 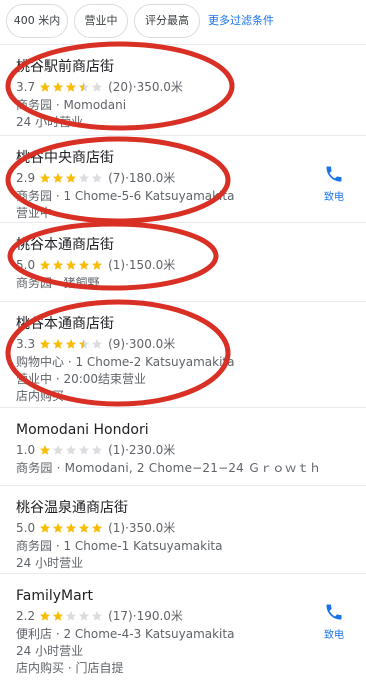 I want to click on rating-row: 2.9 (7) · 180.0米, so click(x=95, y=178).